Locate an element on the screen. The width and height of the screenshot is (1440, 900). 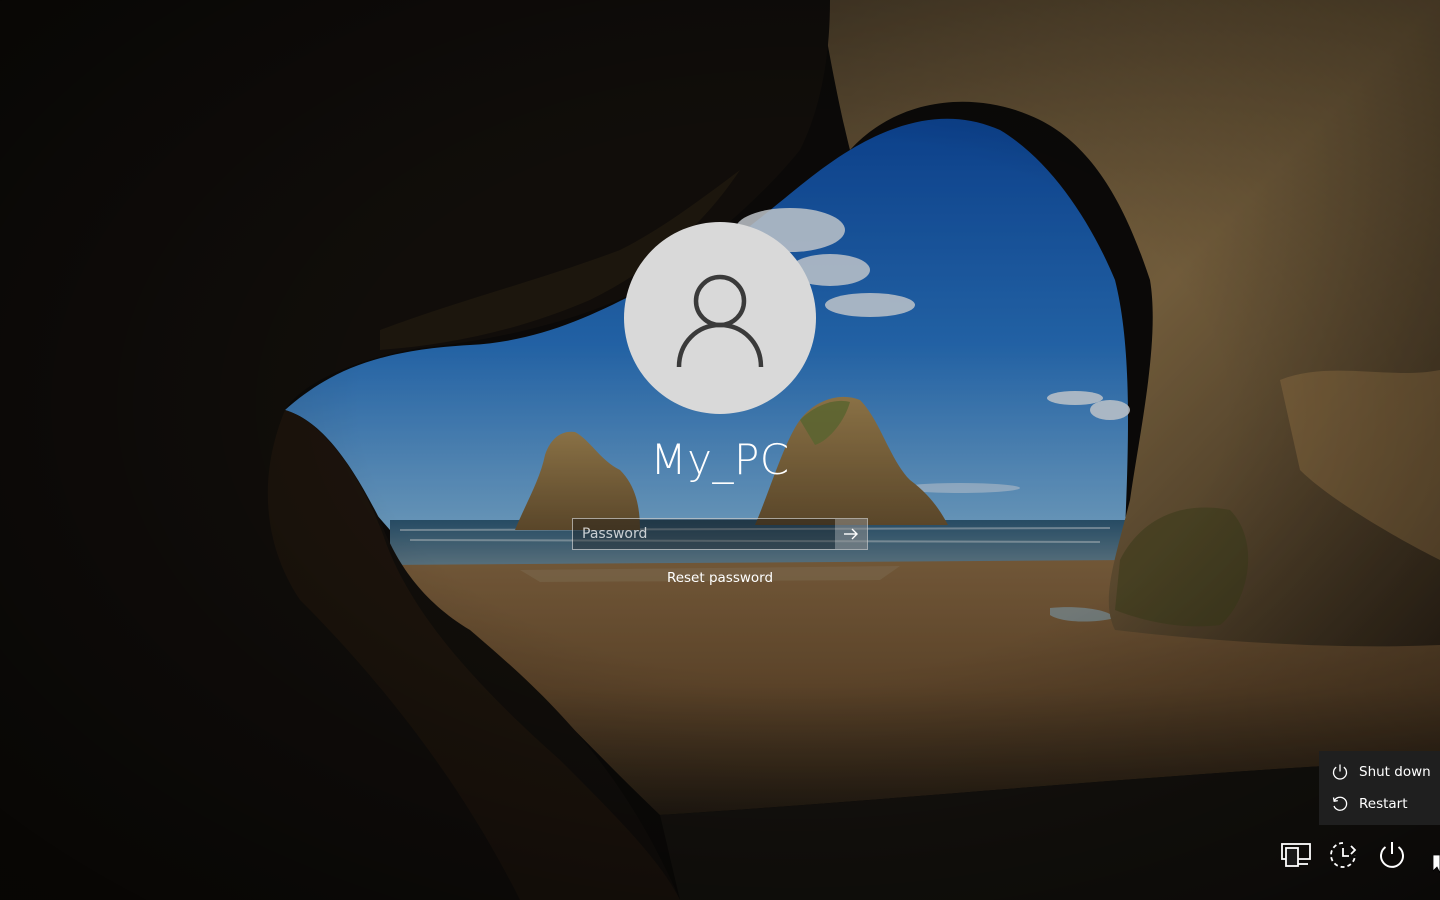
power-menu: Shut down Restart is located at coordinates (1379, 788).